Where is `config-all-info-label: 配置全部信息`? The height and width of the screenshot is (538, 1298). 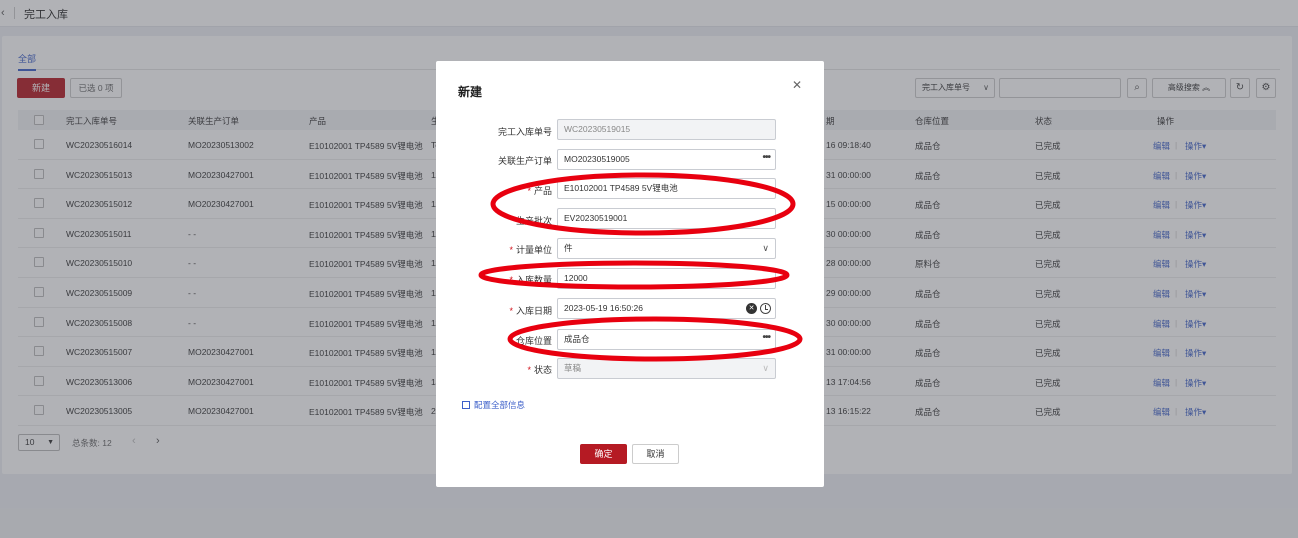
config-all-info-label: 配置全部信息 is located at coordinates (500, 405).